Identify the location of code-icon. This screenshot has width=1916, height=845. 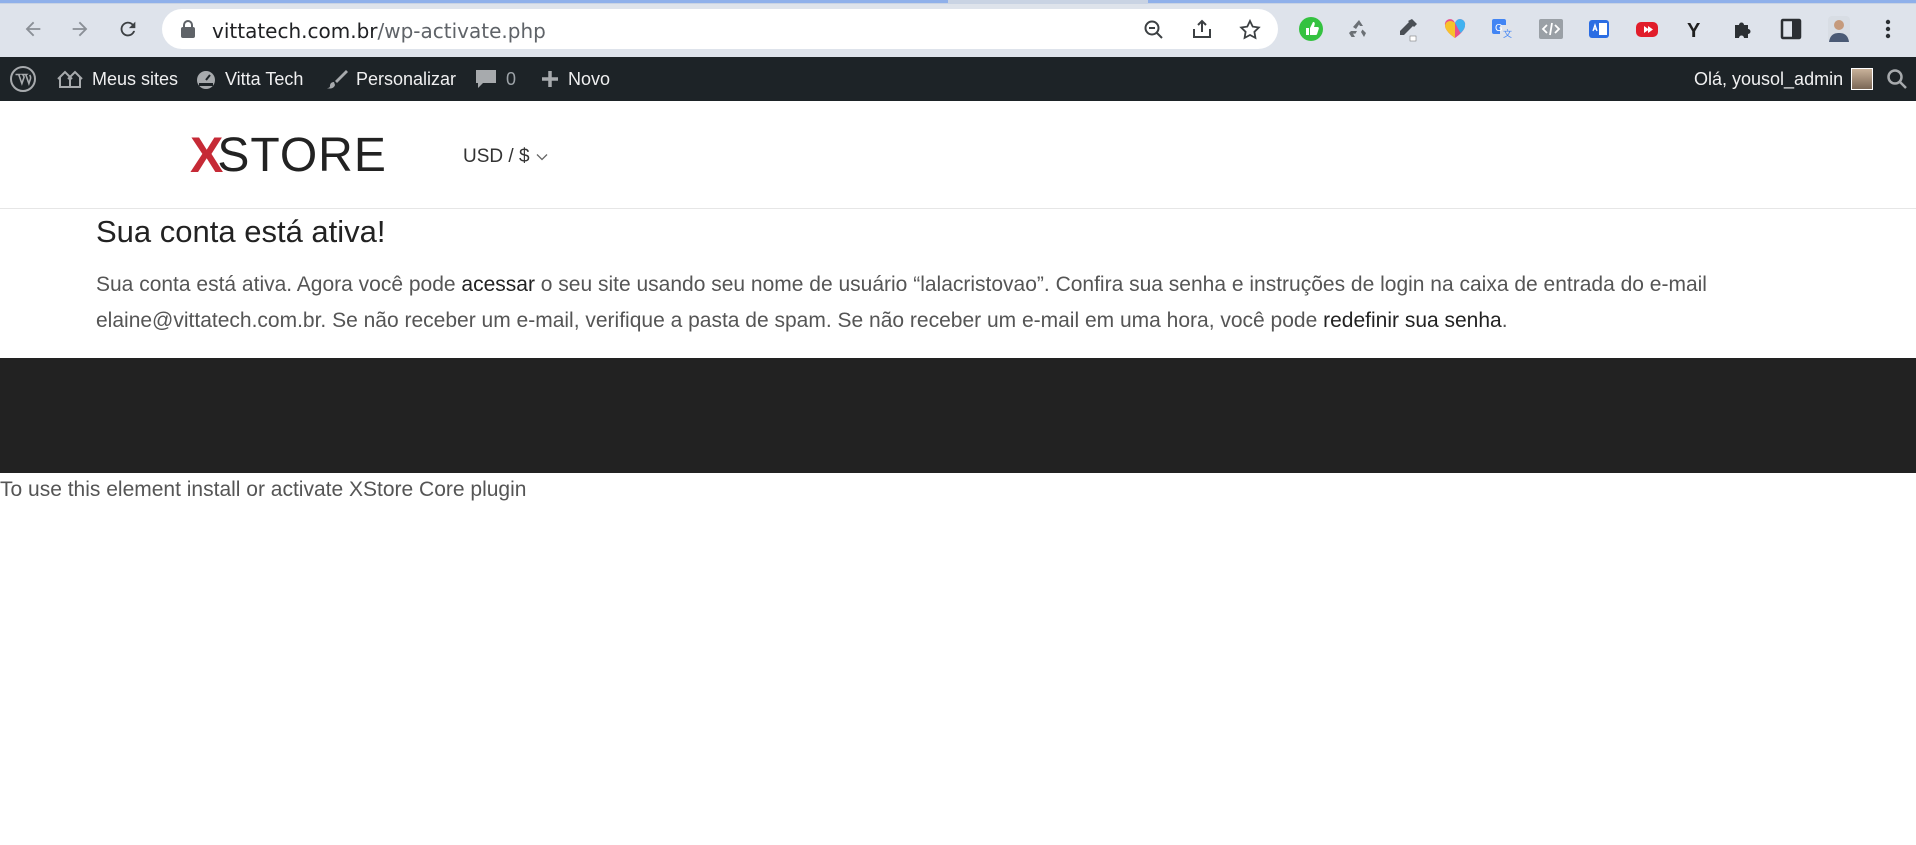
(1551, 29).